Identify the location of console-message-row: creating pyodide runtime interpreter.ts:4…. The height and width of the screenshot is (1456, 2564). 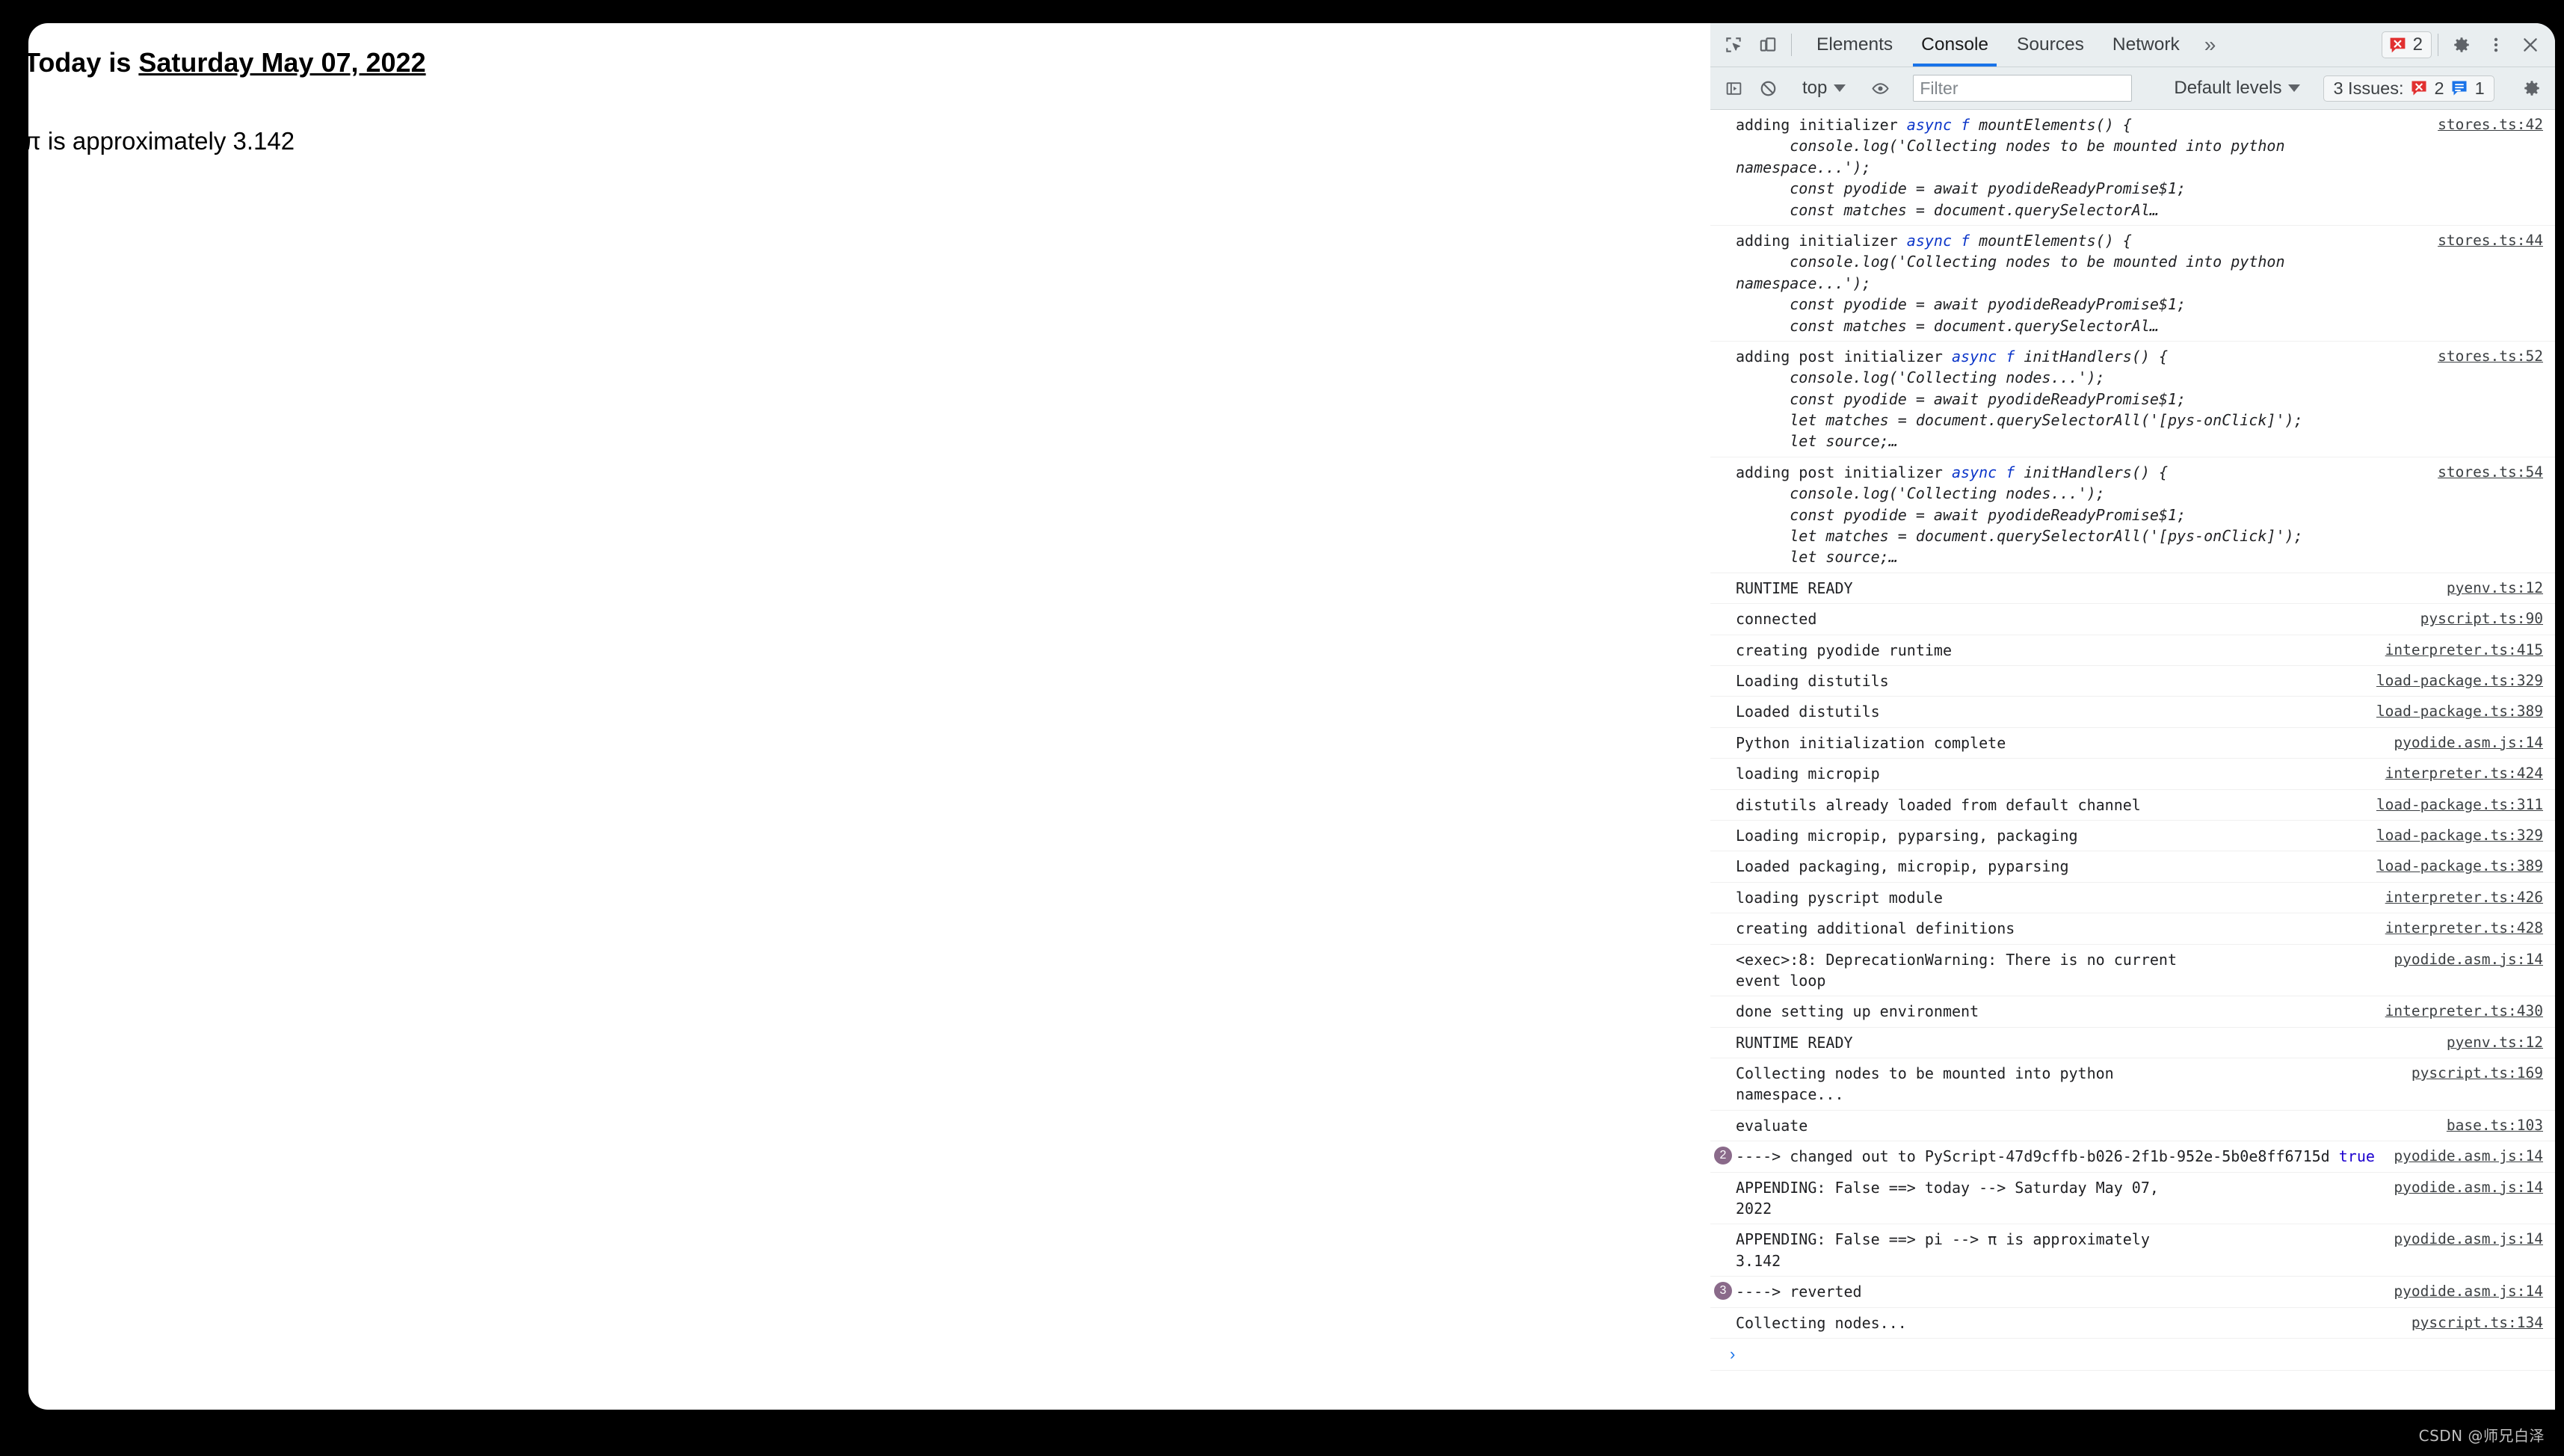
(2132, 650).